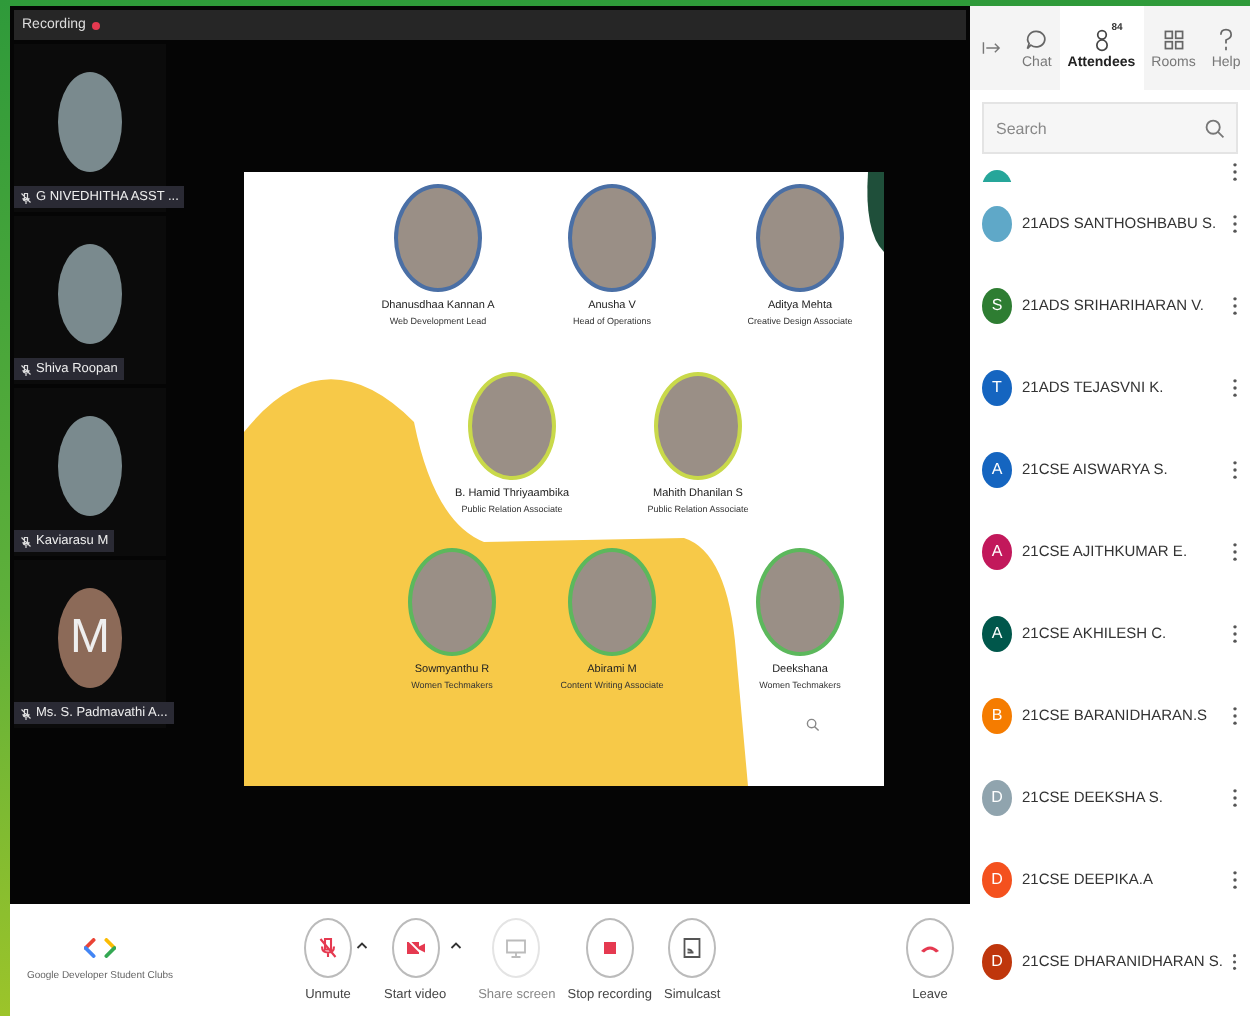 This screenshot has width=1250, height=1016. I want to click on chat-bubble-icon, so click(1036, 39).